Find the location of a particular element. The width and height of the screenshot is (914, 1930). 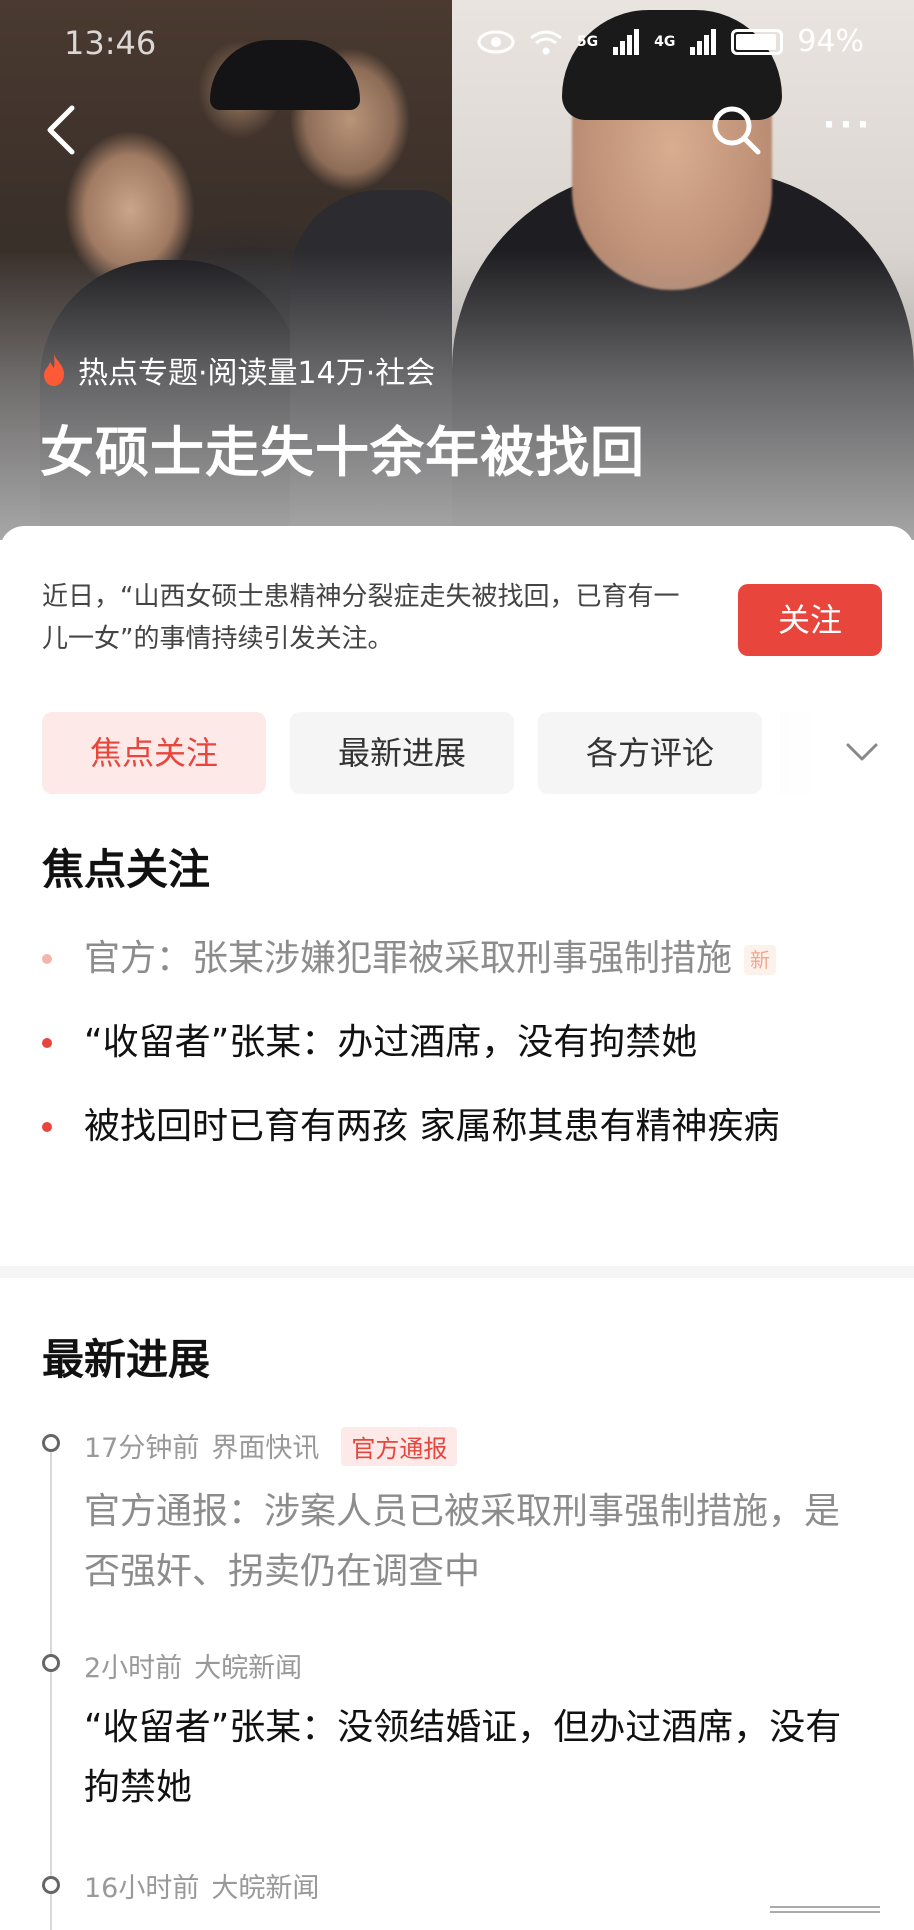

gesture-handle is located at coordinates (825, 1910).